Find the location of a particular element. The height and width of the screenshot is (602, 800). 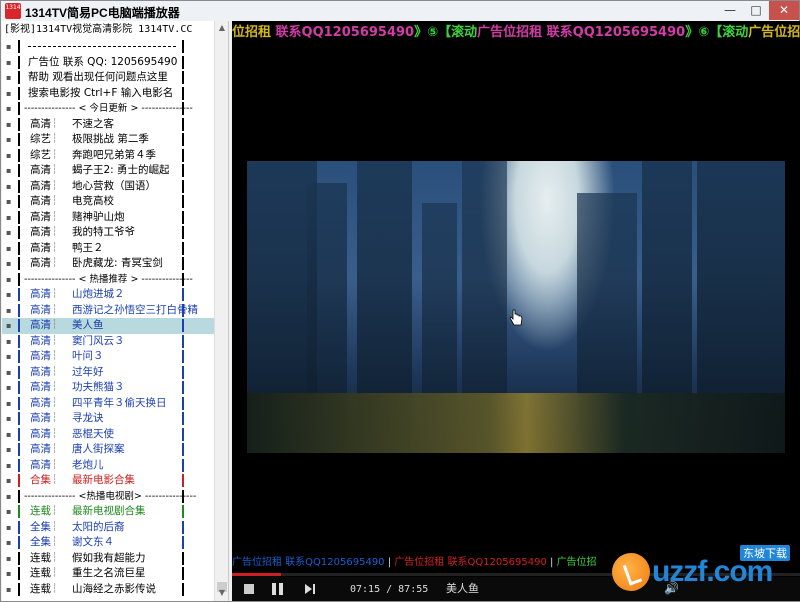

list-item: ▪ 高清 ┆ 我的特工爷爷 is located at coordinates (108, 233).